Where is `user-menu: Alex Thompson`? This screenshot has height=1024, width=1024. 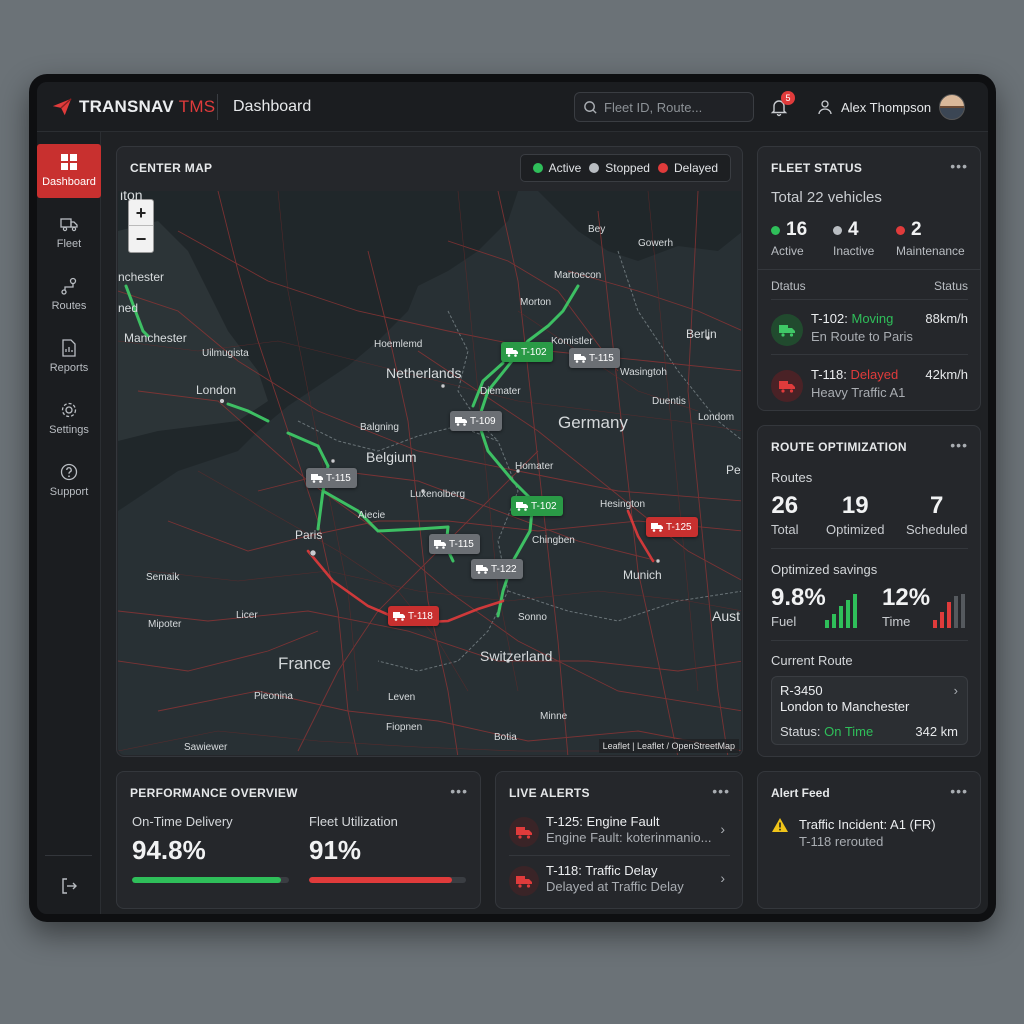 user-menu: Alex Thompson is located at coordinates (891, 107).